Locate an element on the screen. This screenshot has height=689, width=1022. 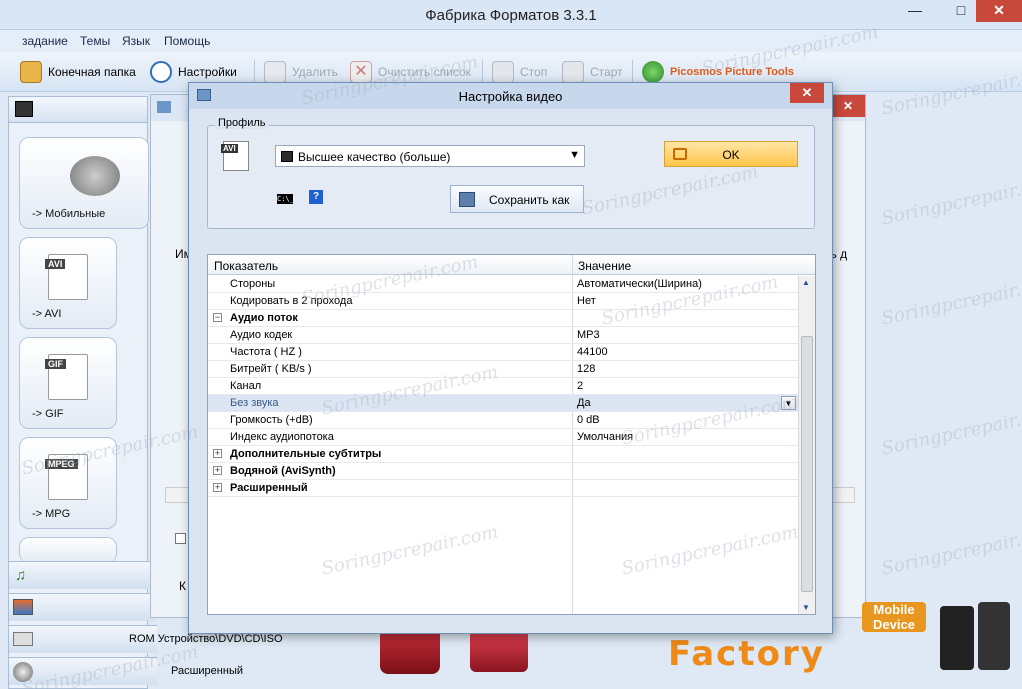
property-name: Громкость (+dB) is located at coordinates (271, 420).